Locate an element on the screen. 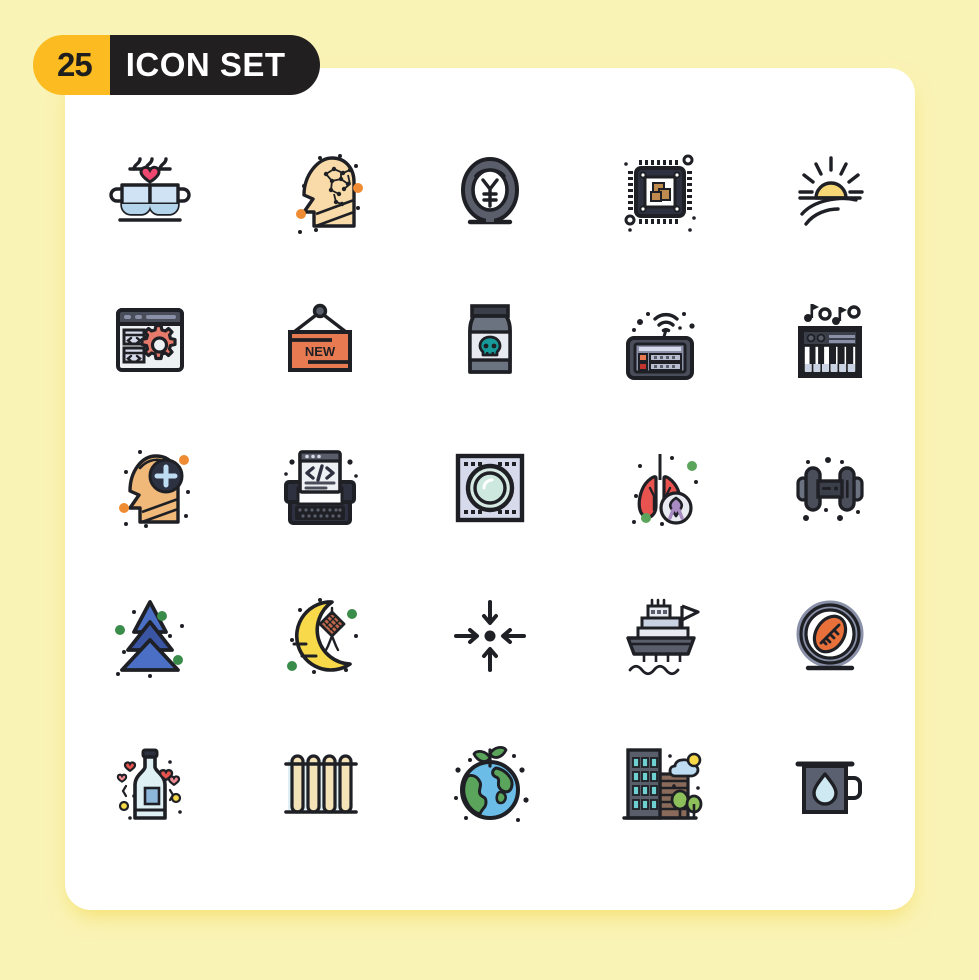 The width and height of the screenshot is (979, 980). piano-keyboard-icon is located at coordinates (830, 341).